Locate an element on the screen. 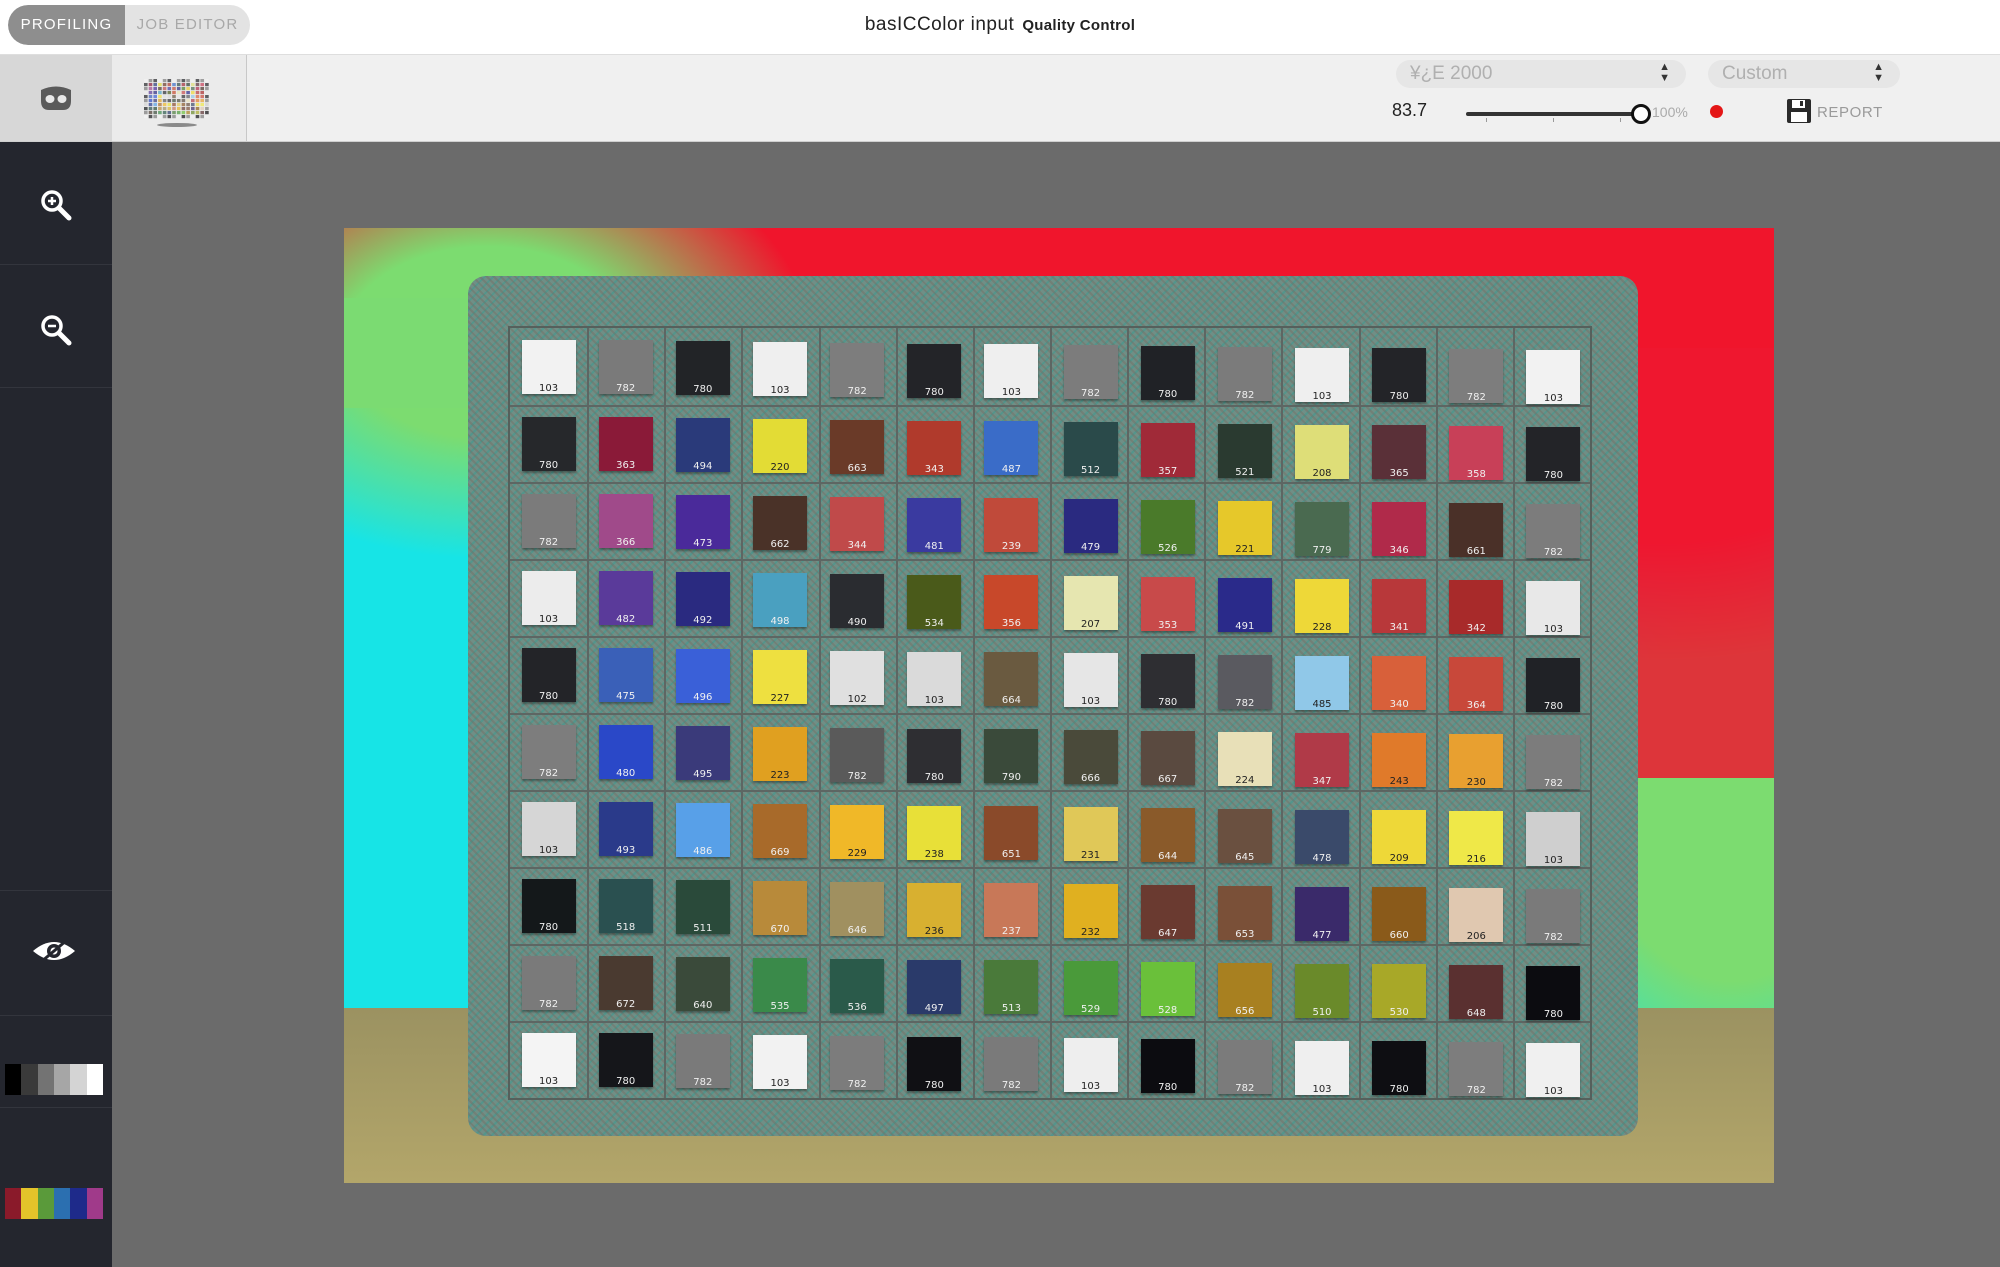 This screenshot has height=1267, width=2000. color-patch: 644 is located at coordinates (1167, 834).